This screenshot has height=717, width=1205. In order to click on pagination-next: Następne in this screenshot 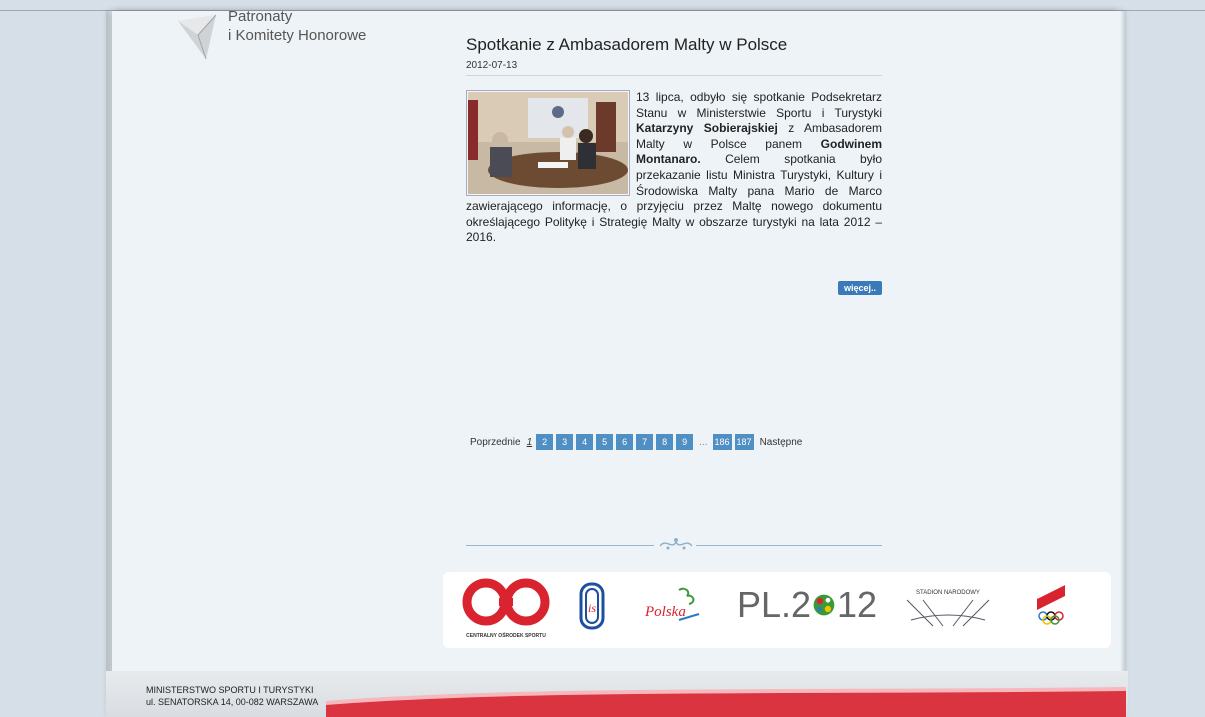, I will do `click(781, 442)`.